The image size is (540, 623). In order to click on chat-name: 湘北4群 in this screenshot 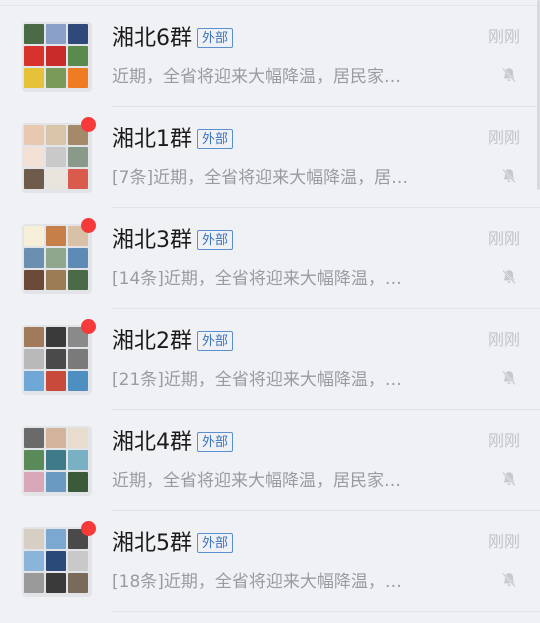, I will do `click(152, 442)`.